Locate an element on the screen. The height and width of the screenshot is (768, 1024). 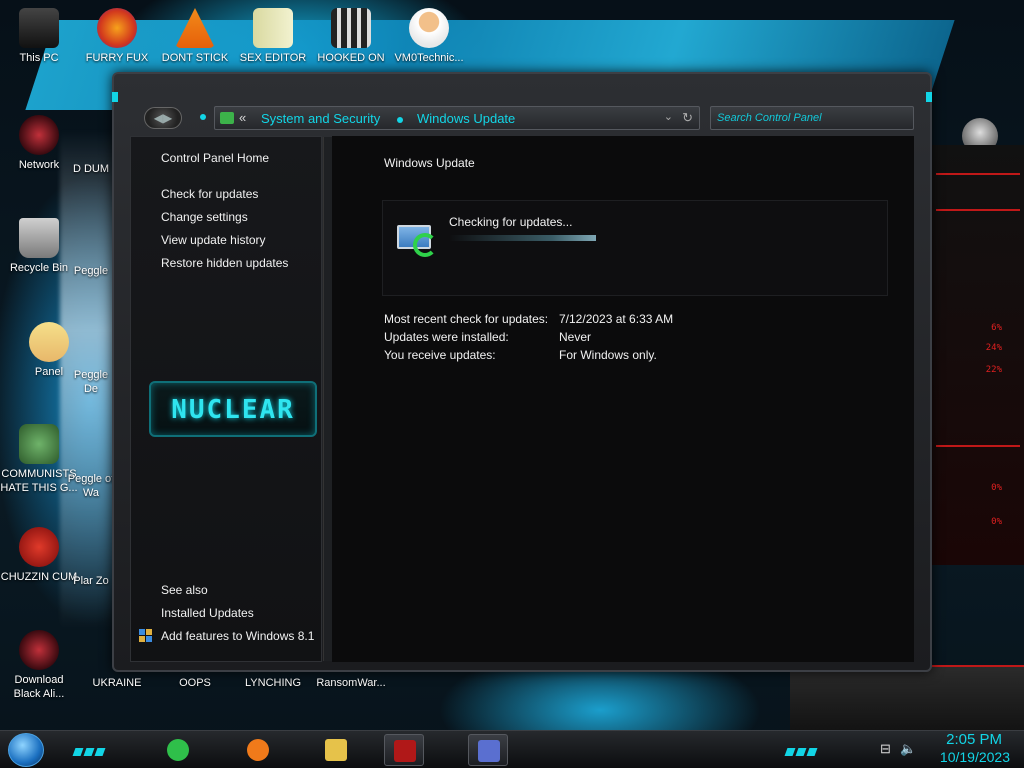
windows-shield-icon is located at coordinates (146, 636).